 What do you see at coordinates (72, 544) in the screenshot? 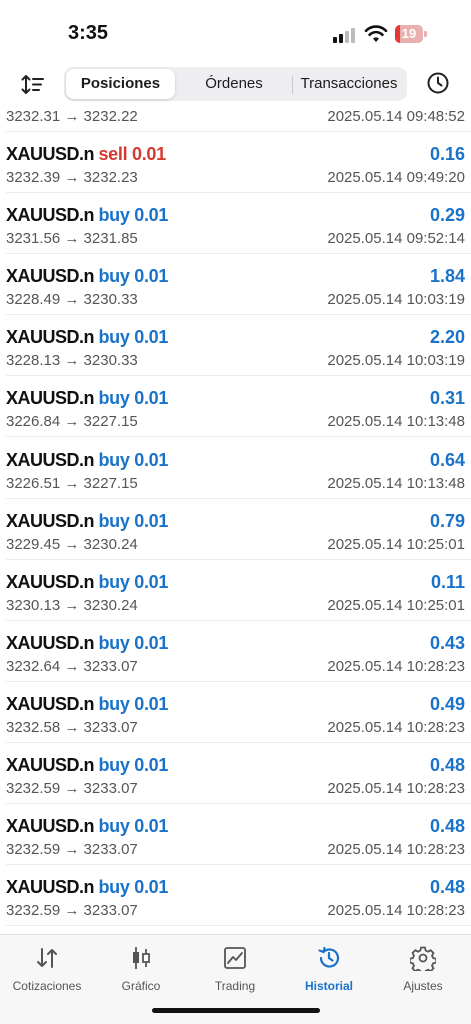
I see `price-open-close: 3229.45 → 3230.24` at bounding box center [72, 544].